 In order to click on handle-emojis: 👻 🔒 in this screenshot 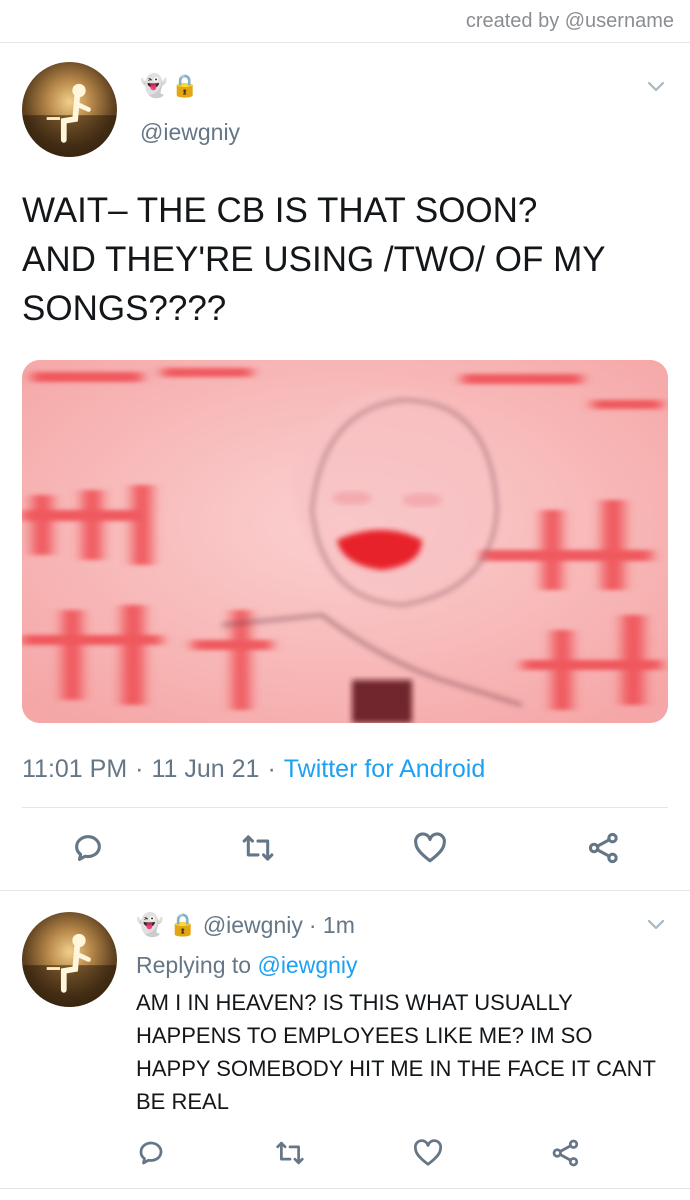, I will do `click(169, 87)`.